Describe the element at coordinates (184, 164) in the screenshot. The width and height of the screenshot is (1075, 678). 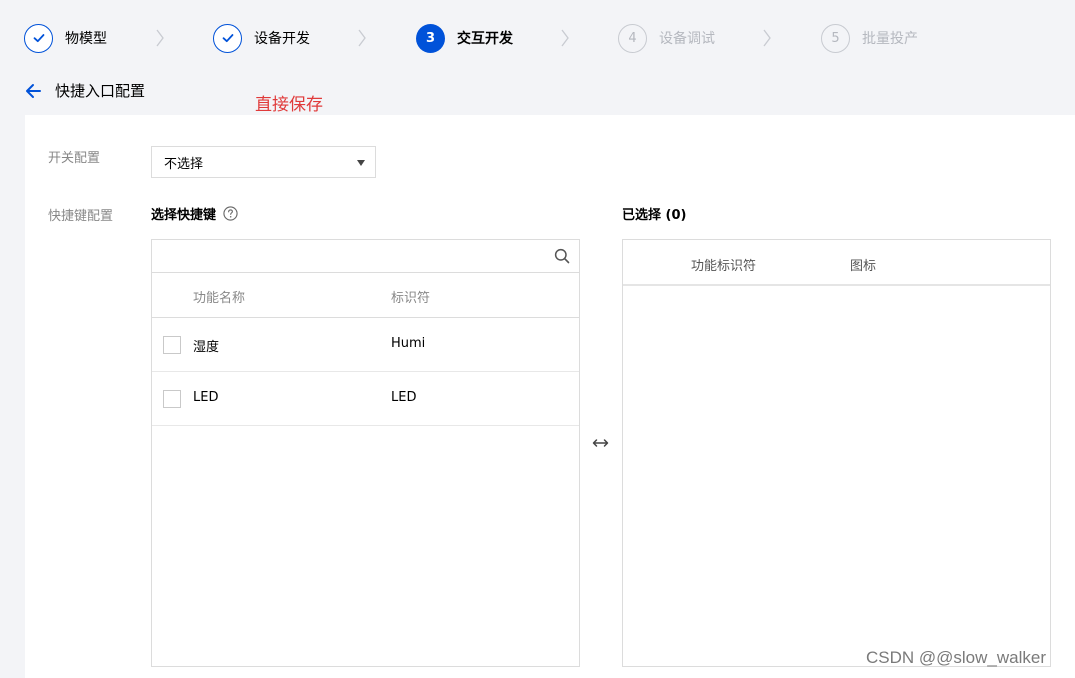
I see `switch-select-value: 不选择` at that location.